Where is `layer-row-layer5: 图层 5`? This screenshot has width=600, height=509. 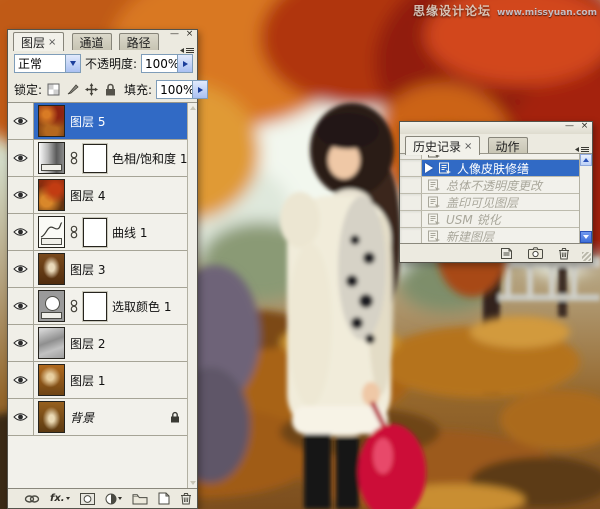
layer-row-layer5: 图层 5 is located at coordinates (97, 121).